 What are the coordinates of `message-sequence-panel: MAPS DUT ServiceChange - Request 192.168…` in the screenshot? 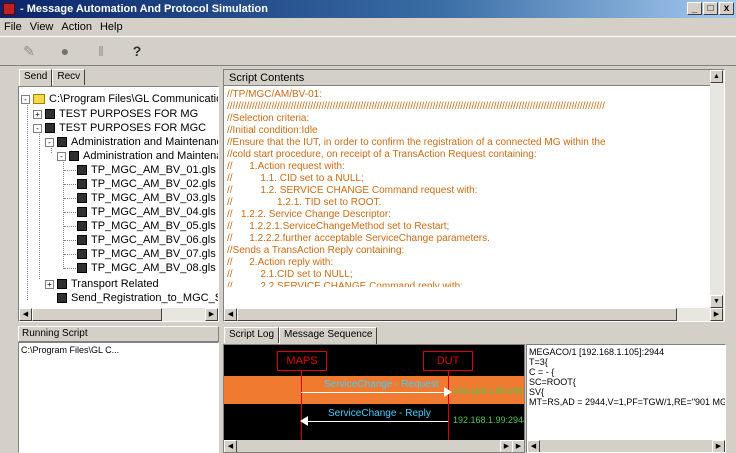 It's located at (374, 398).